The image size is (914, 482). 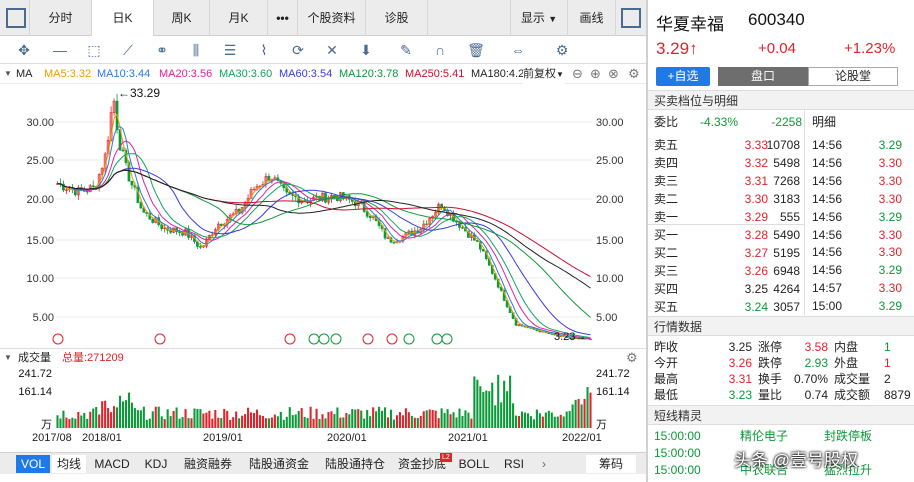 What do you see at coordinates (763, 76) in the screenshot?
I see `tab-orderbook: 盘口` at bounding box center [763, 76].